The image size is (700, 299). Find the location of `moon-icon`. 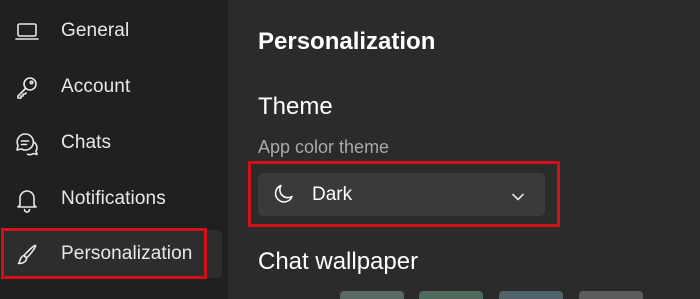

moon-icon is located at coordinates (284, 194).